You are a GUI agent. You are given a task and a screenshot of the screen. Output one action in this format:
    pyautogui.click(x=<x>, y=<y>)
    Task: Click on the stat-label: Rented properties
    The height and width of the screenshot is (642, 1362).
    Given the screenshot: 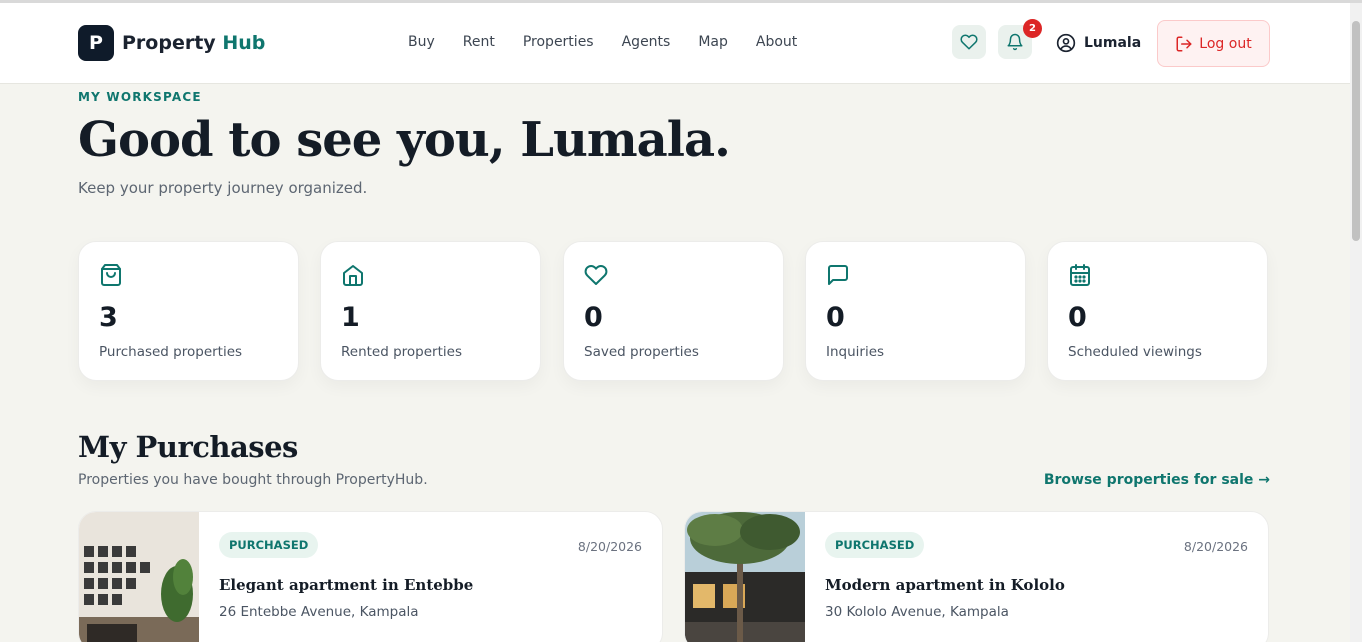 What is the action you would take?
    pyautogui.click(x=401, y=352)
    